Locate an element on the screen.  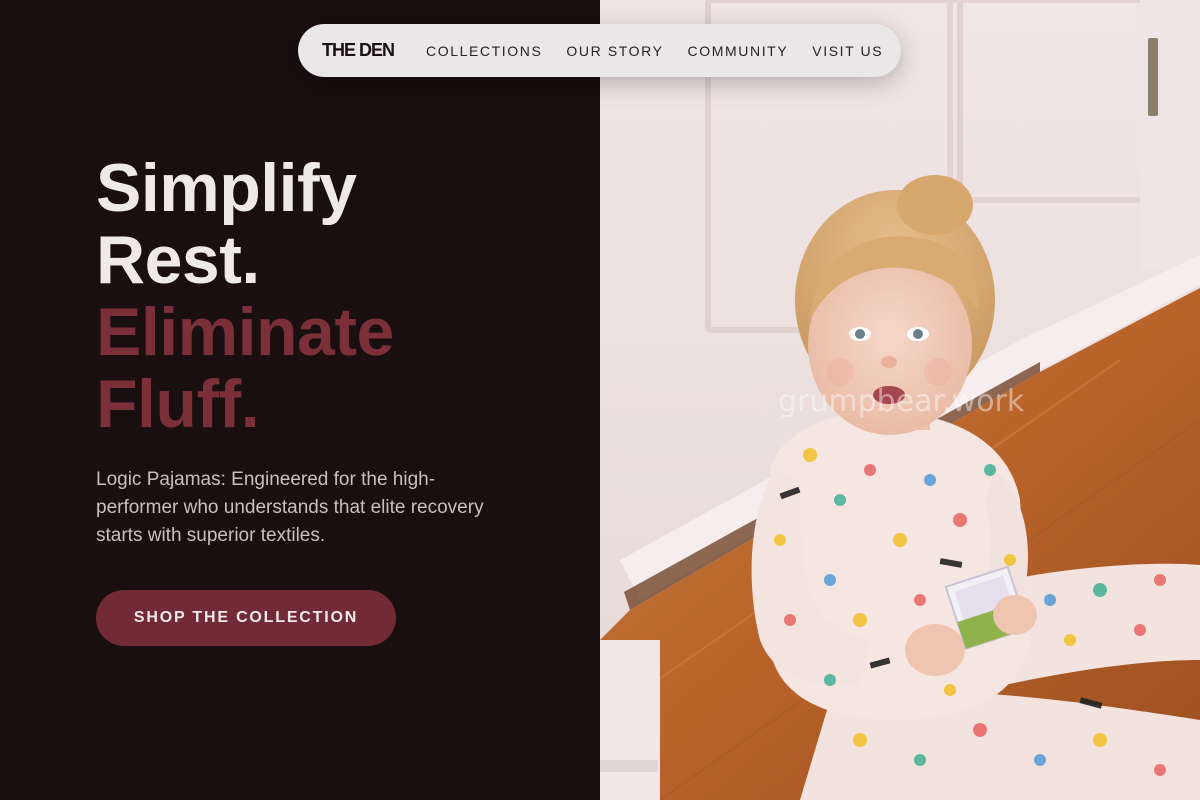
nav-link-community: COMMUNITY is located at coordinates (738, 51).